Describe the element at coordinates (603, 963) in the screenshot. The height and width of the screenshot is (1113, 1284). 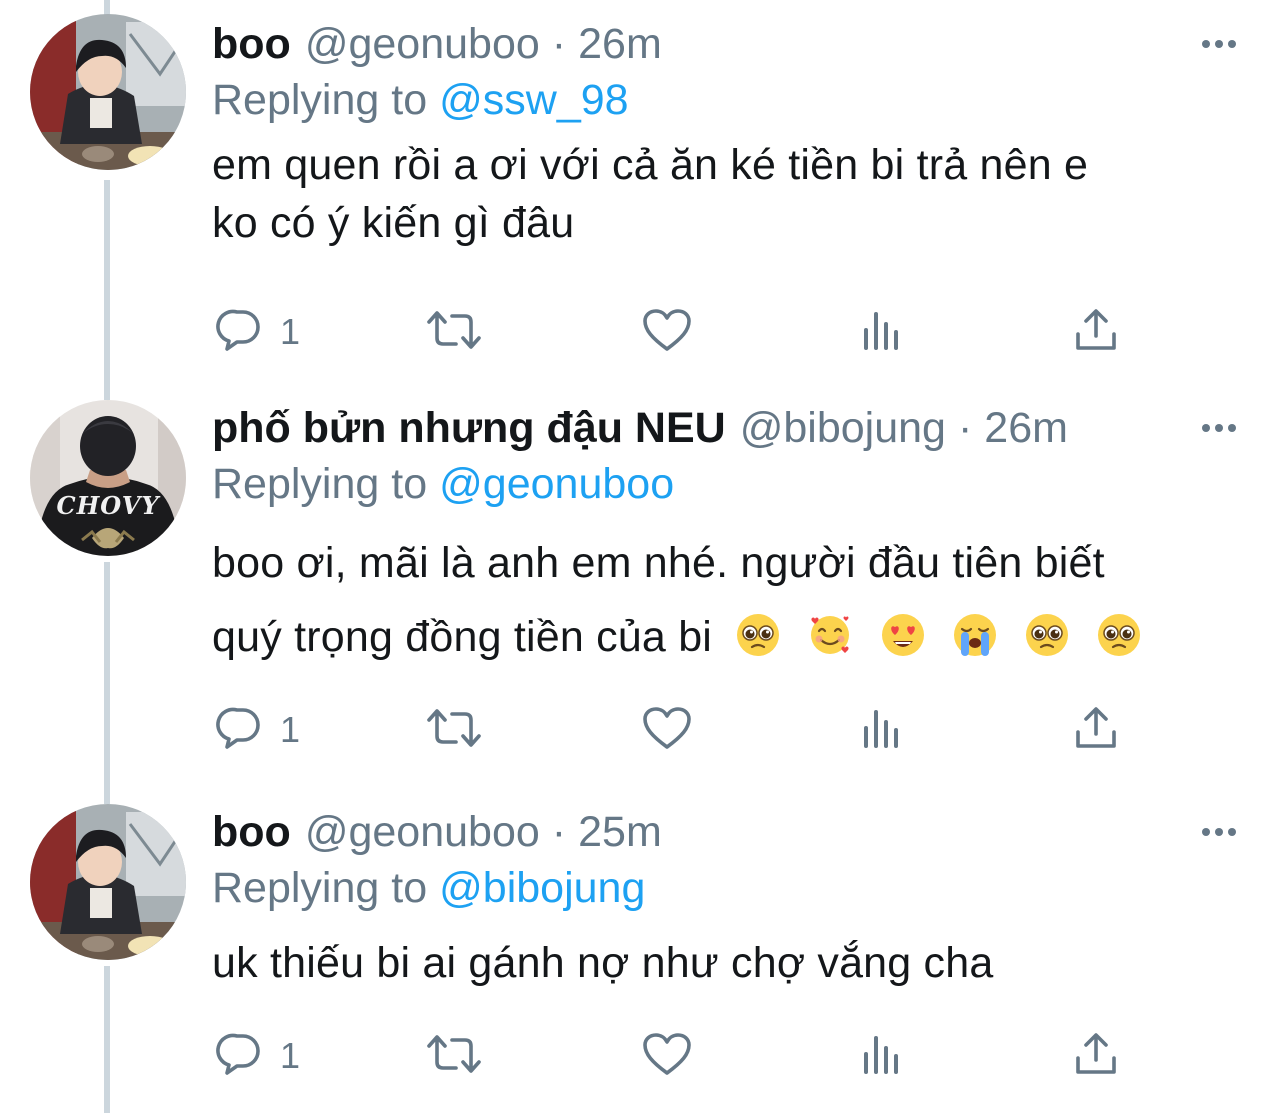
I see `tweet-text-line: uk thiếu bi ai gánh nợ như chợ vắng cha` at that location.